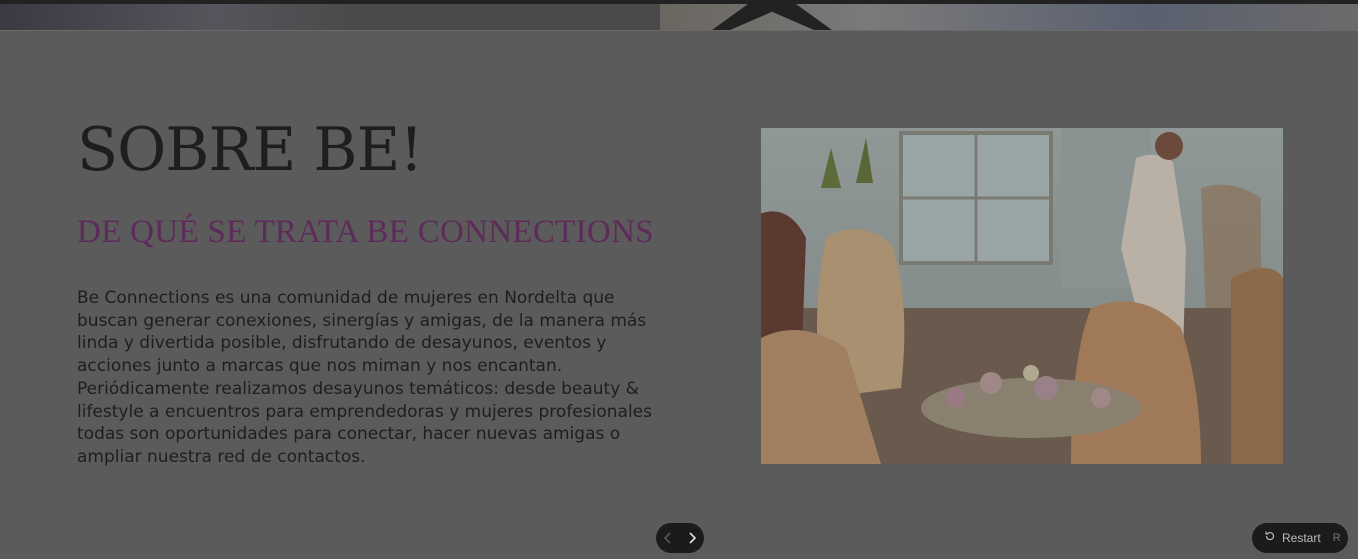 This screenshot has height=559, width=1358. What do you see at coordinates (692, 538) in the screenshot?
I see `chevron-right-icon` at bounding box center [692, 538].